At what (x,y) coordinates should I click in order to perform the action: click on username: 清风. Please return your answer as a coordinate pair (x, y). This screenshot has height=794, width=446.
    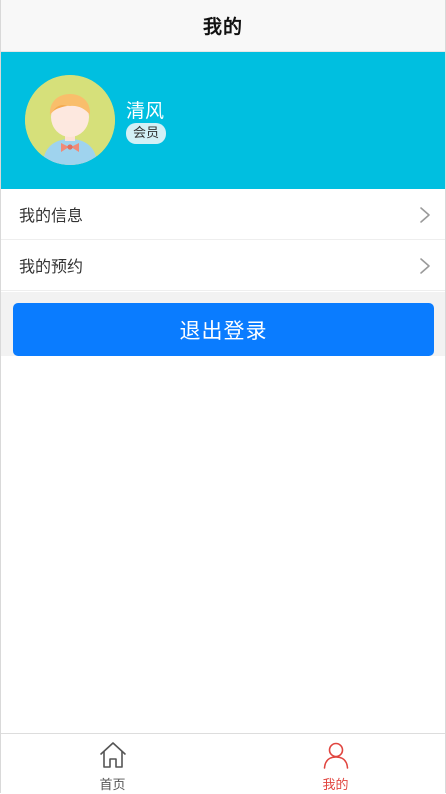
    Looking at the image, I should click on (145, 111).